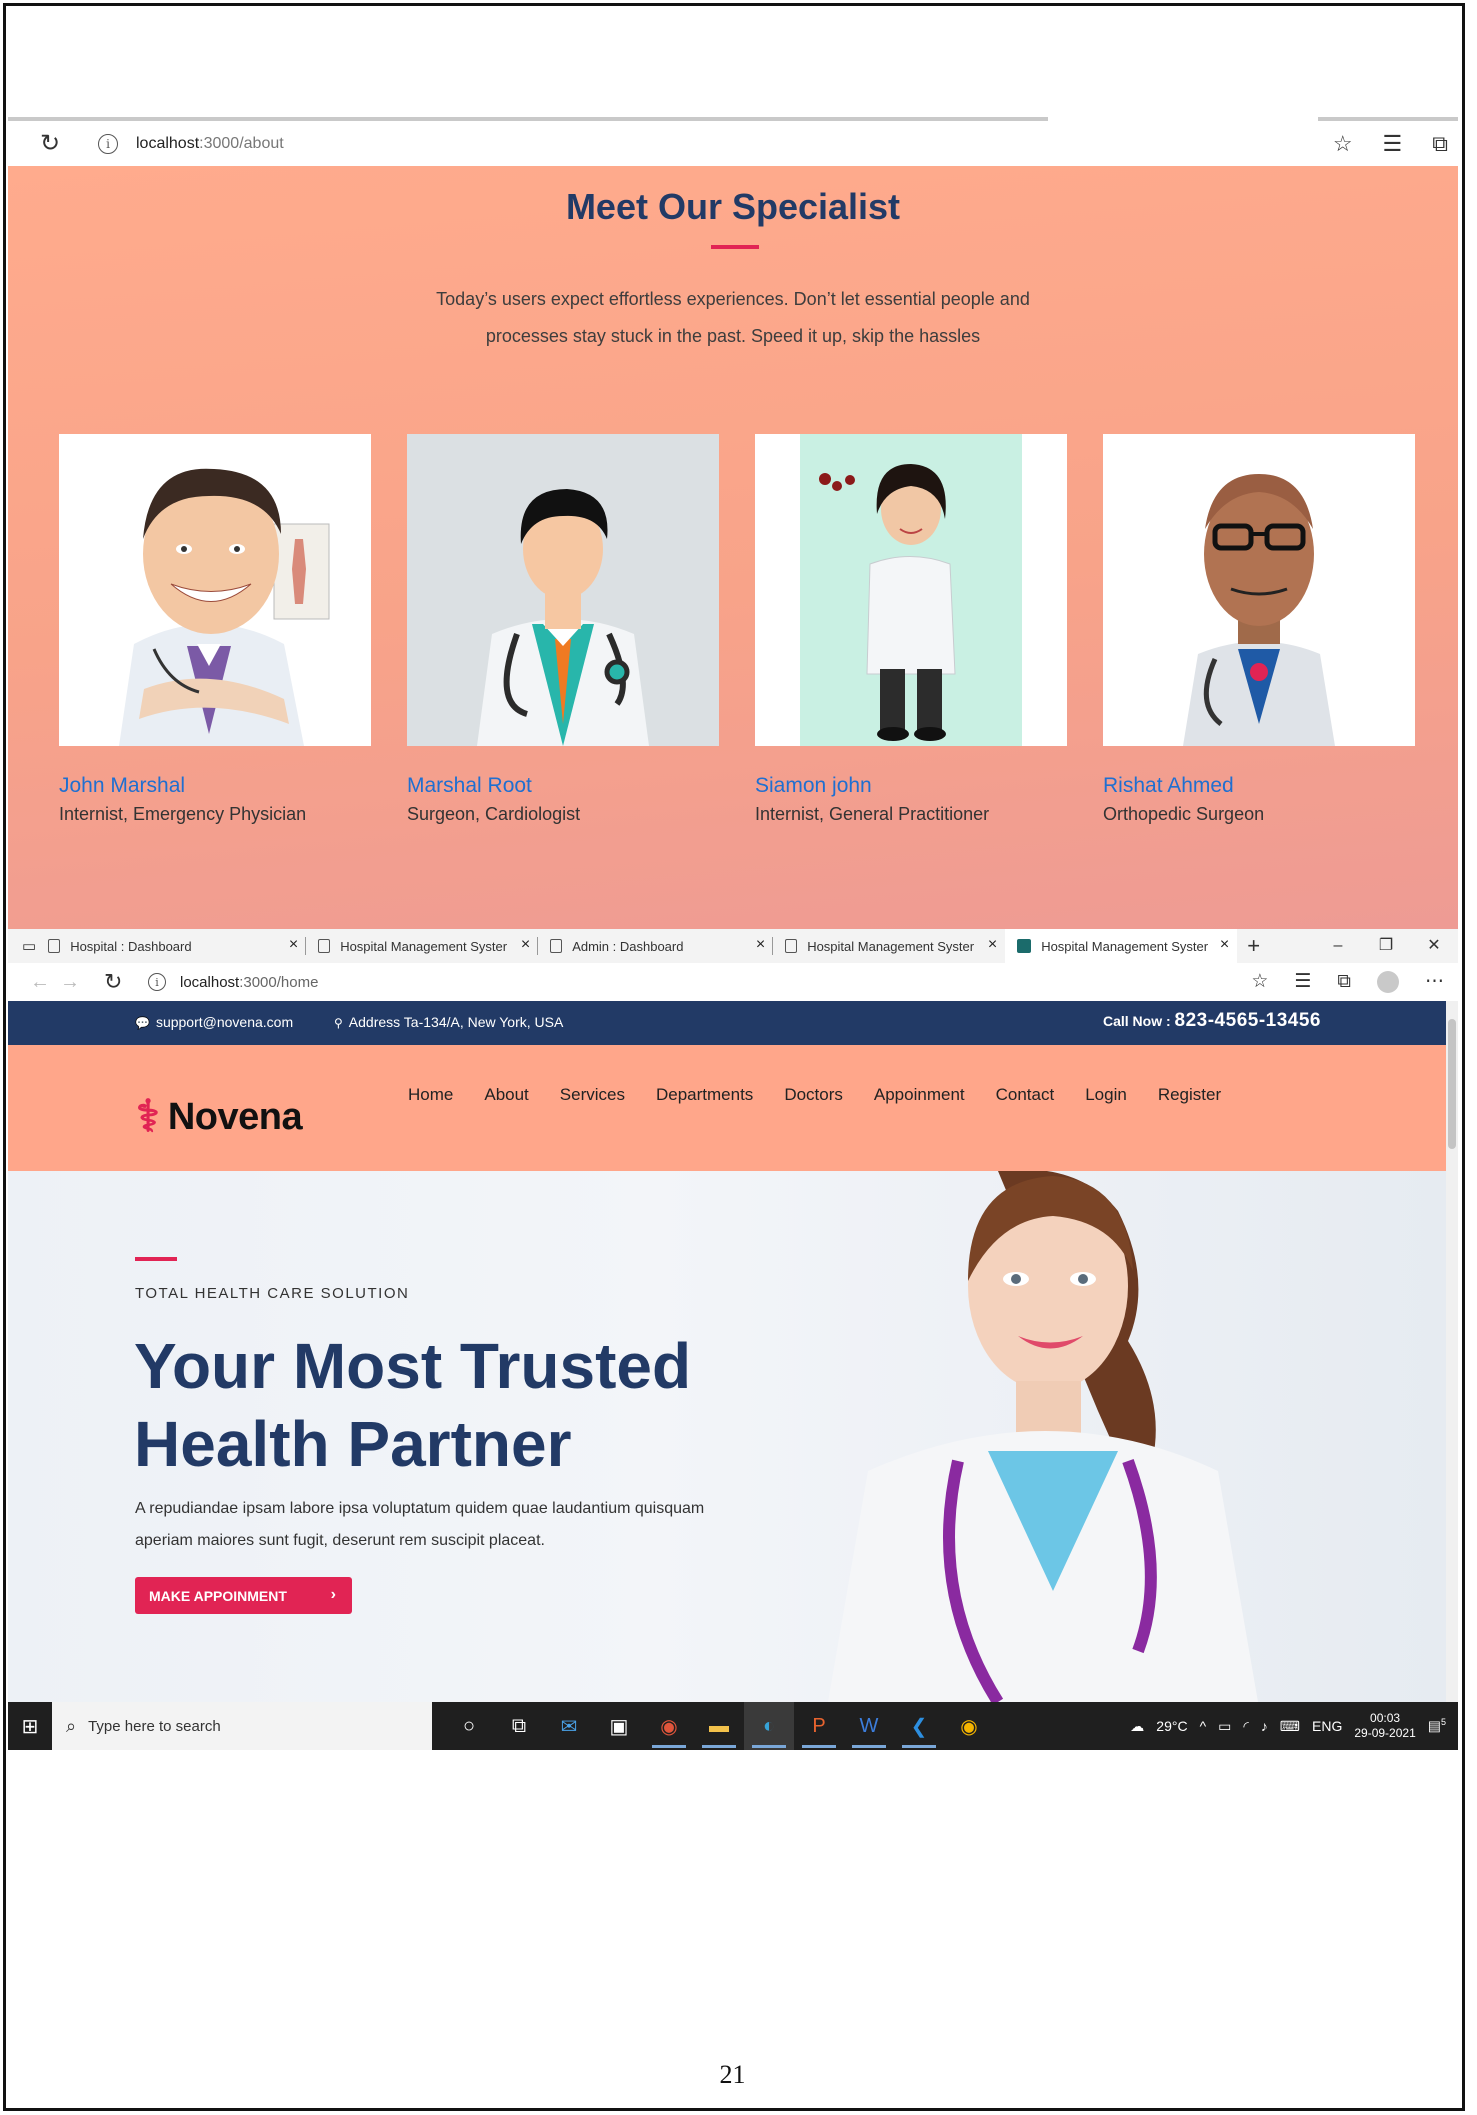  Describe the element at coordinates (704, 1095) in the screenshot. I see `menu-departments: Departments` at that location.